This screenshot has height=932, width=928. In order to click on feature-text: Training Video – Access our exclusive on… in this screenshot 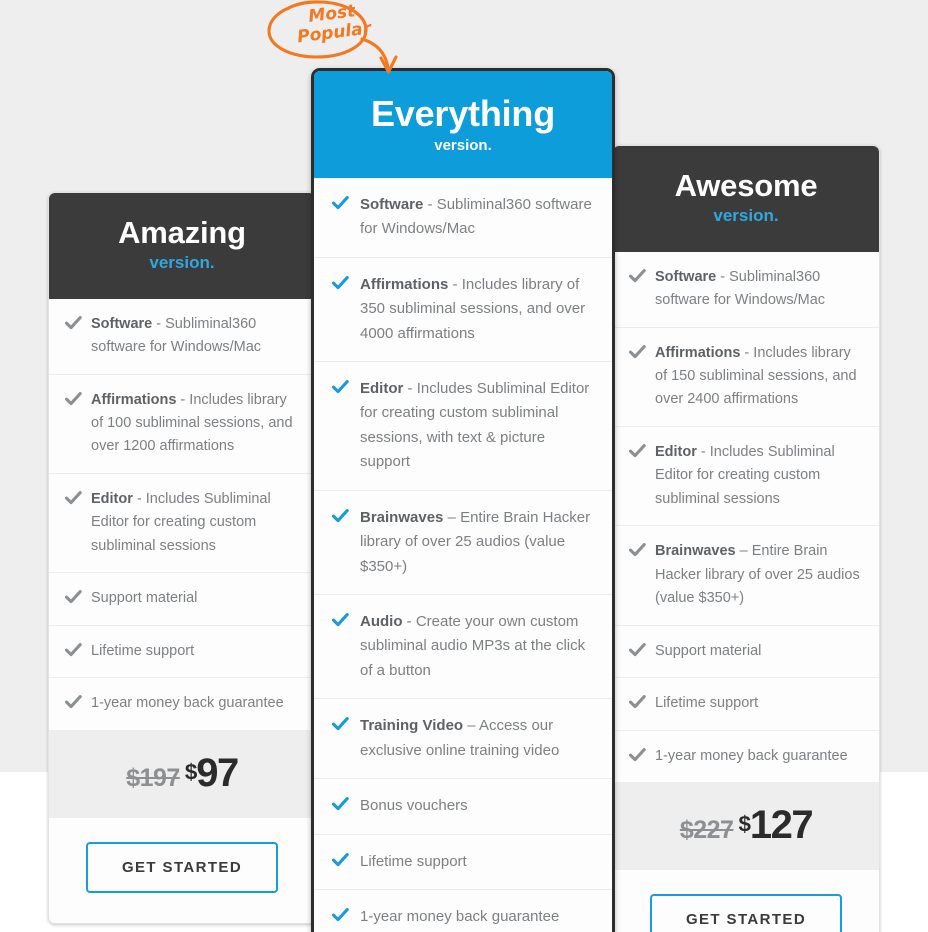, I will do `click(460, 738)`.